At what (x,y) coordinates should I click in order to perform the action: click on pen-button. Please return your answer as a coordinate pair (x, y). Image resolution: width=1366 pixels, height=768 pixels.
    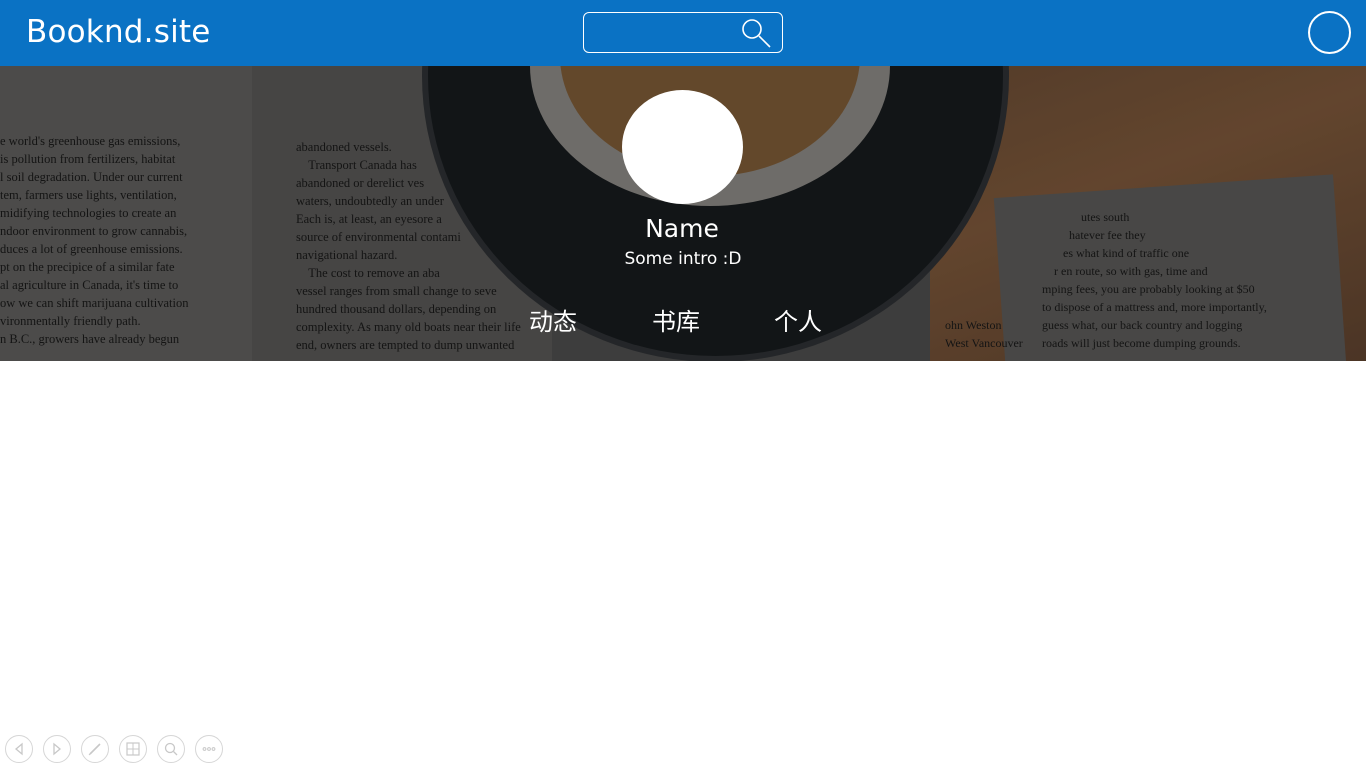
    Looking at the image, I should click on (95, 749).